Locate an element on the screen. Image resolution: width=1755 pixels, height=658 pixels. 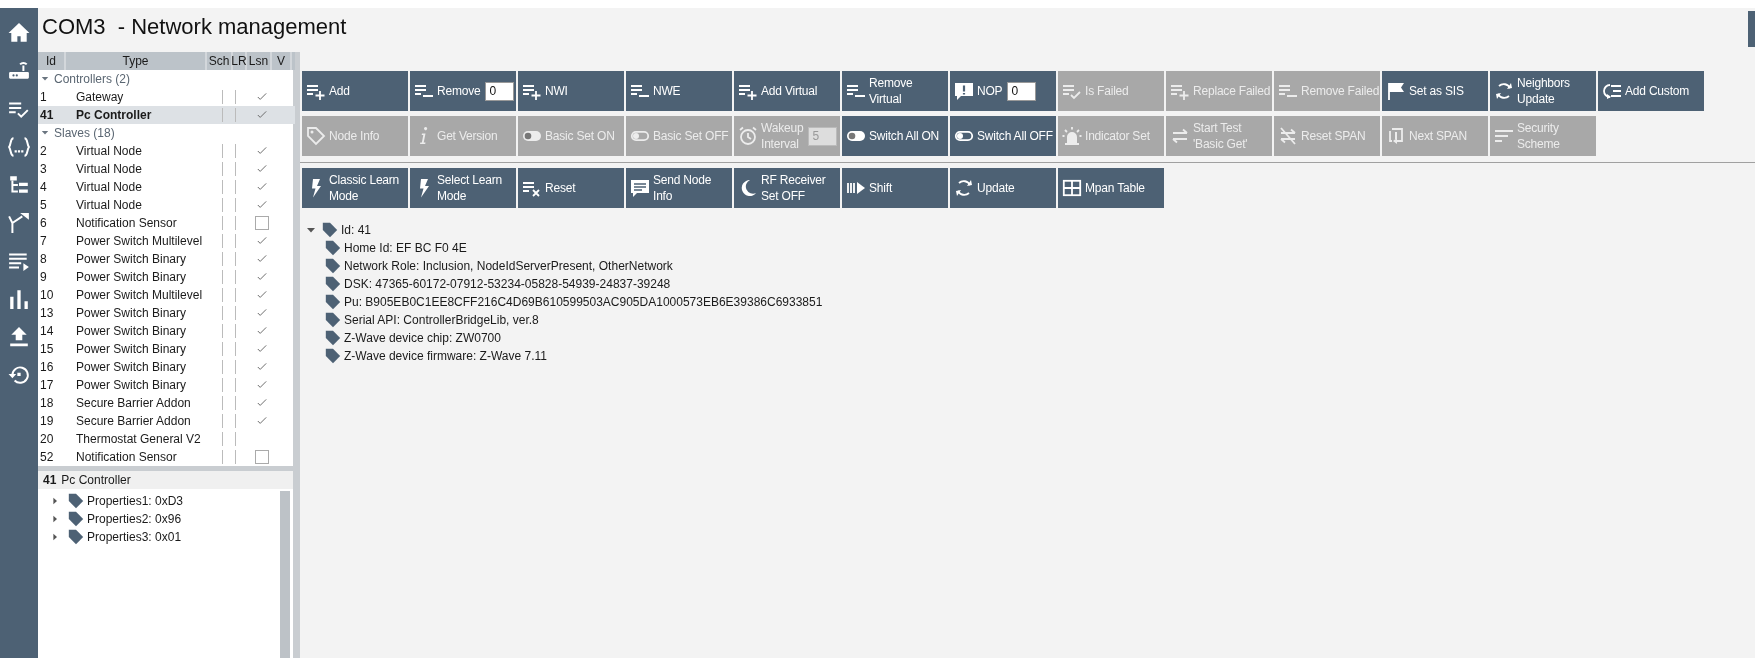
column-header: Id is located at coordinates (52, 61).